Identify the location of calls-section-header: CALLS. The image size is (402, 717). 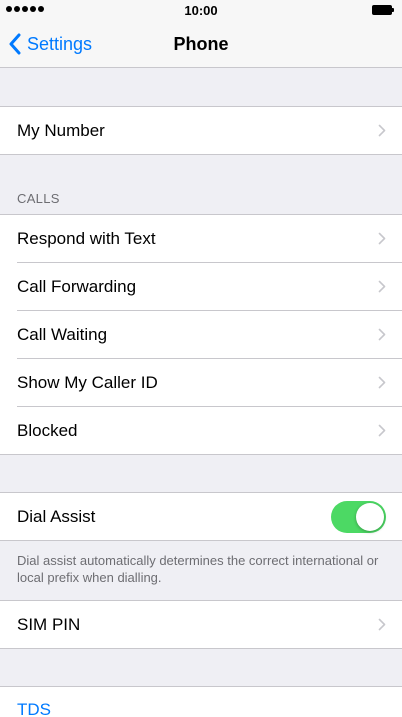
(201, 184).